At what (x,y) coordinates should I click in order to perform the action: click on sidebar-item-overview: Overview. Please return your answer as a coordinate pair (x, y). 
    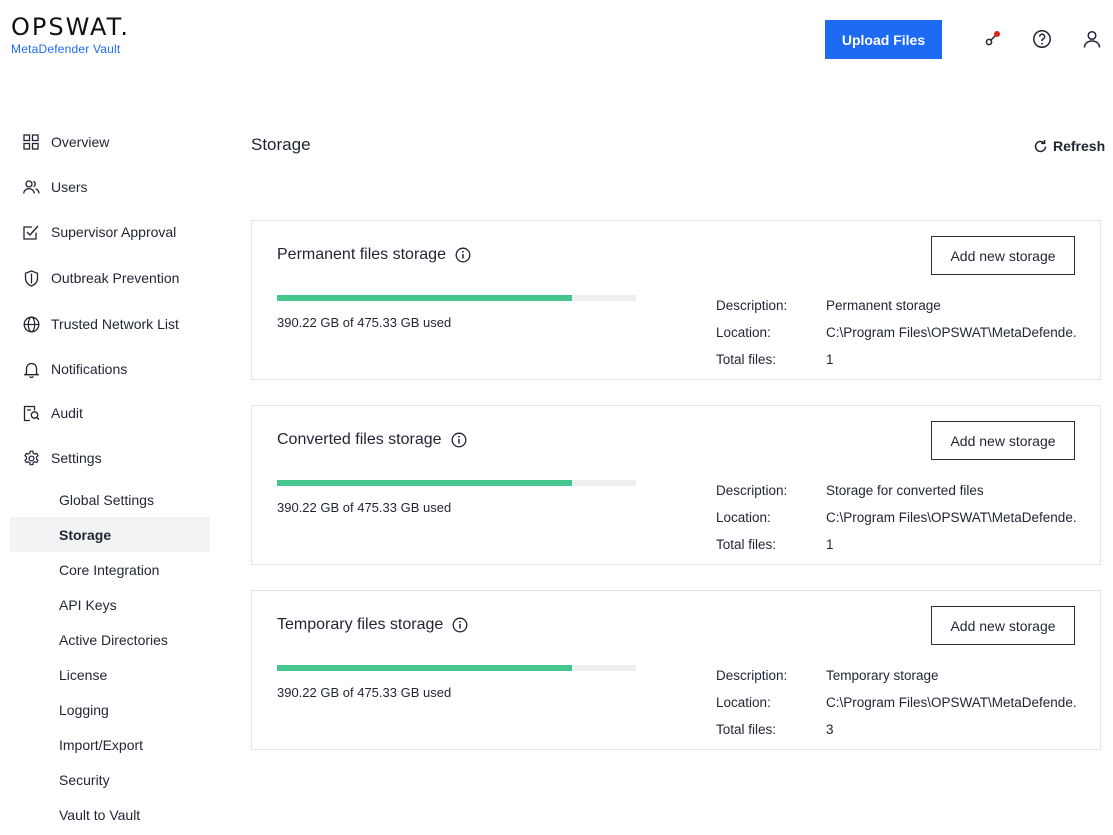
    Looking at the image, I should click on (110, 142).